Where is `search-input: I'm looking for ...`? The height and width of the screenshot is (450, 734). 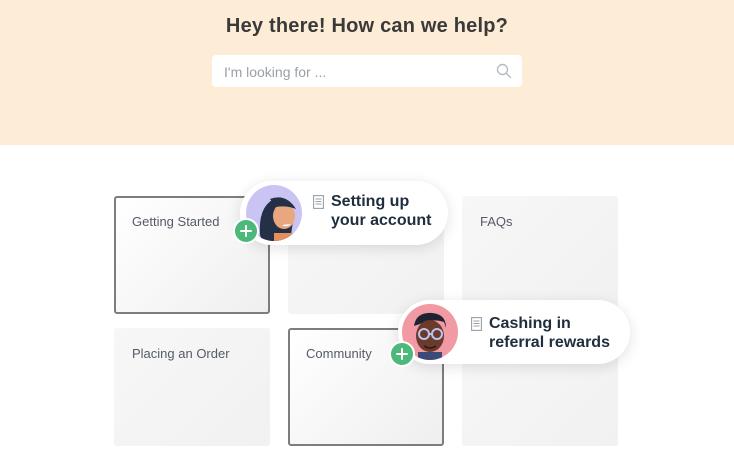 search-input: I'm looking for ... is located at coordinates (275, 72).